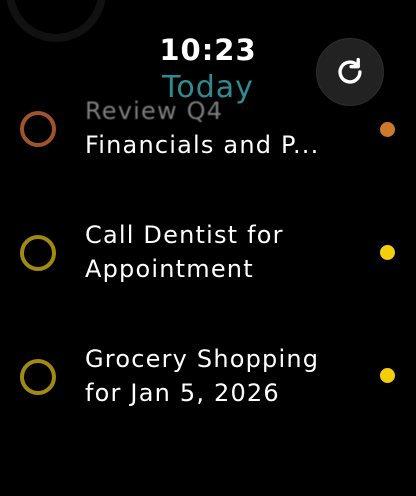  Describe the element at coordinates (202, 376) in the screenshot. I see `task-title: Grocery Shopping for Jan 5, 2026` at that location.